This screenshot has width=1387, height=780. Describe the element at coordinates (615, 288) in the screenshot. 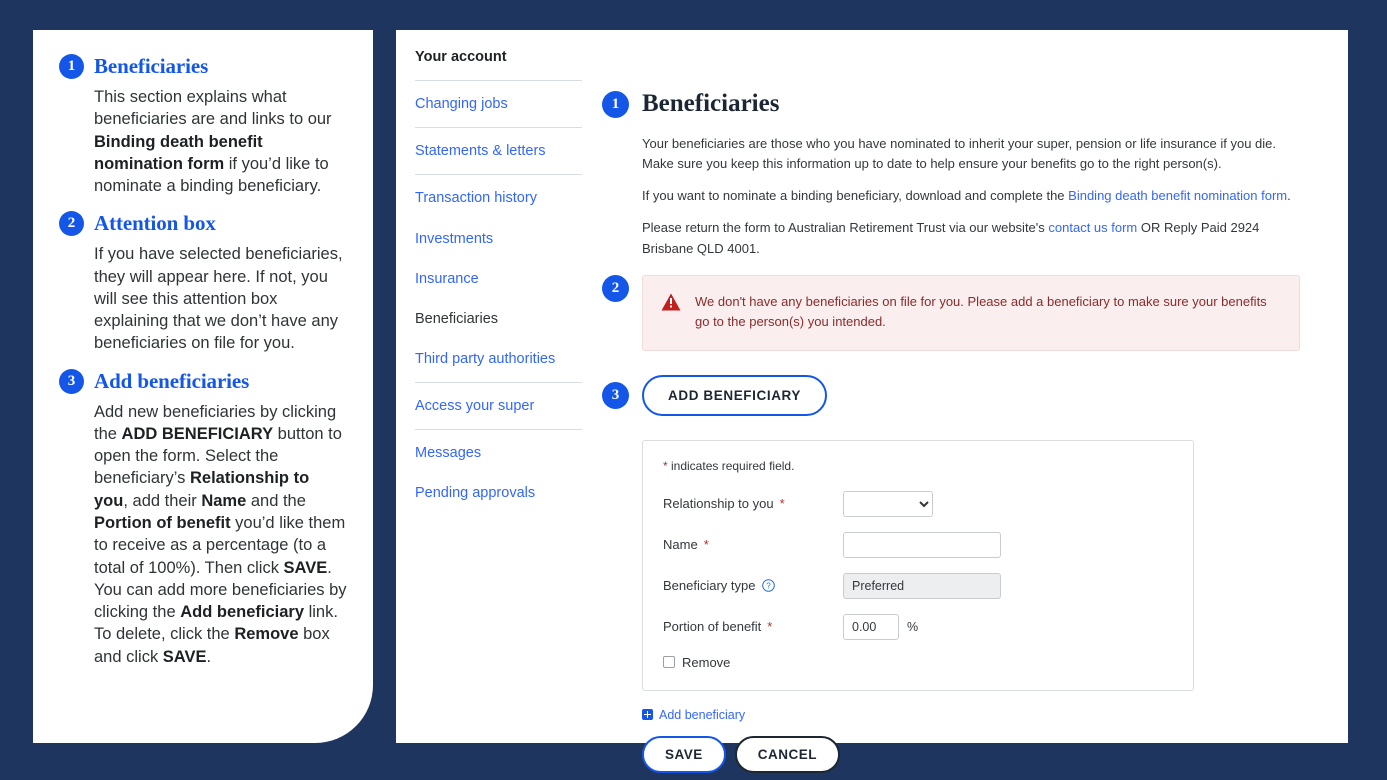

I see `step-badge-2-overlay: 2` at that location.